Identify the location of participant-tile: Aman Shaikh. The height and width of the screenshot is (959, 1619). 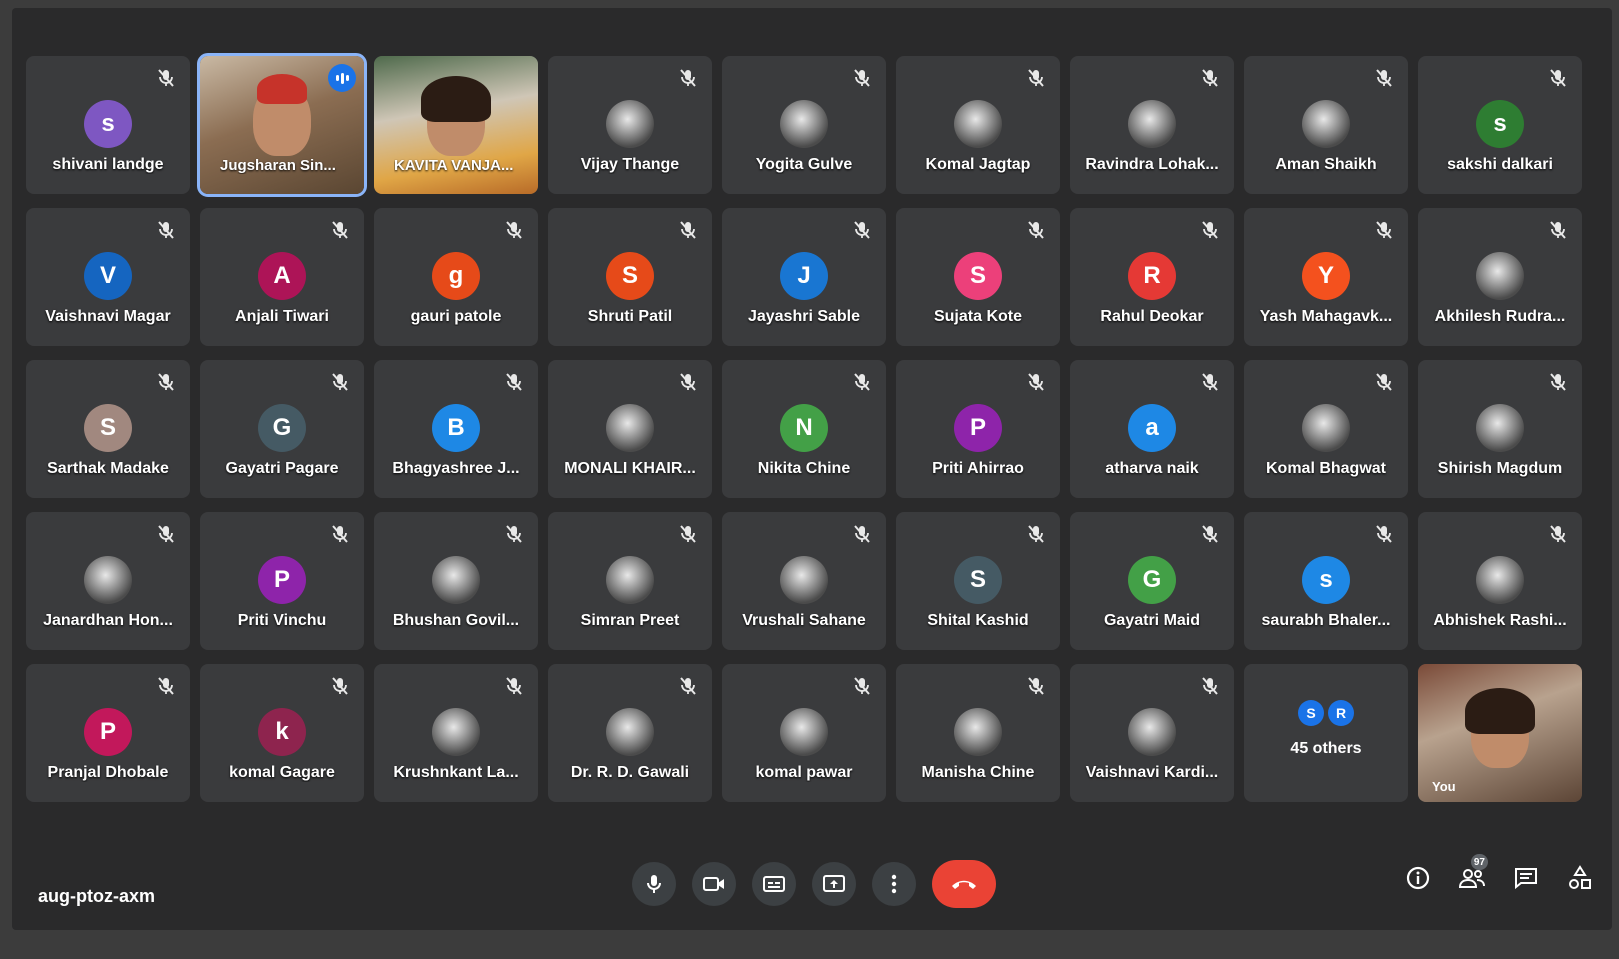
(1326, 125).